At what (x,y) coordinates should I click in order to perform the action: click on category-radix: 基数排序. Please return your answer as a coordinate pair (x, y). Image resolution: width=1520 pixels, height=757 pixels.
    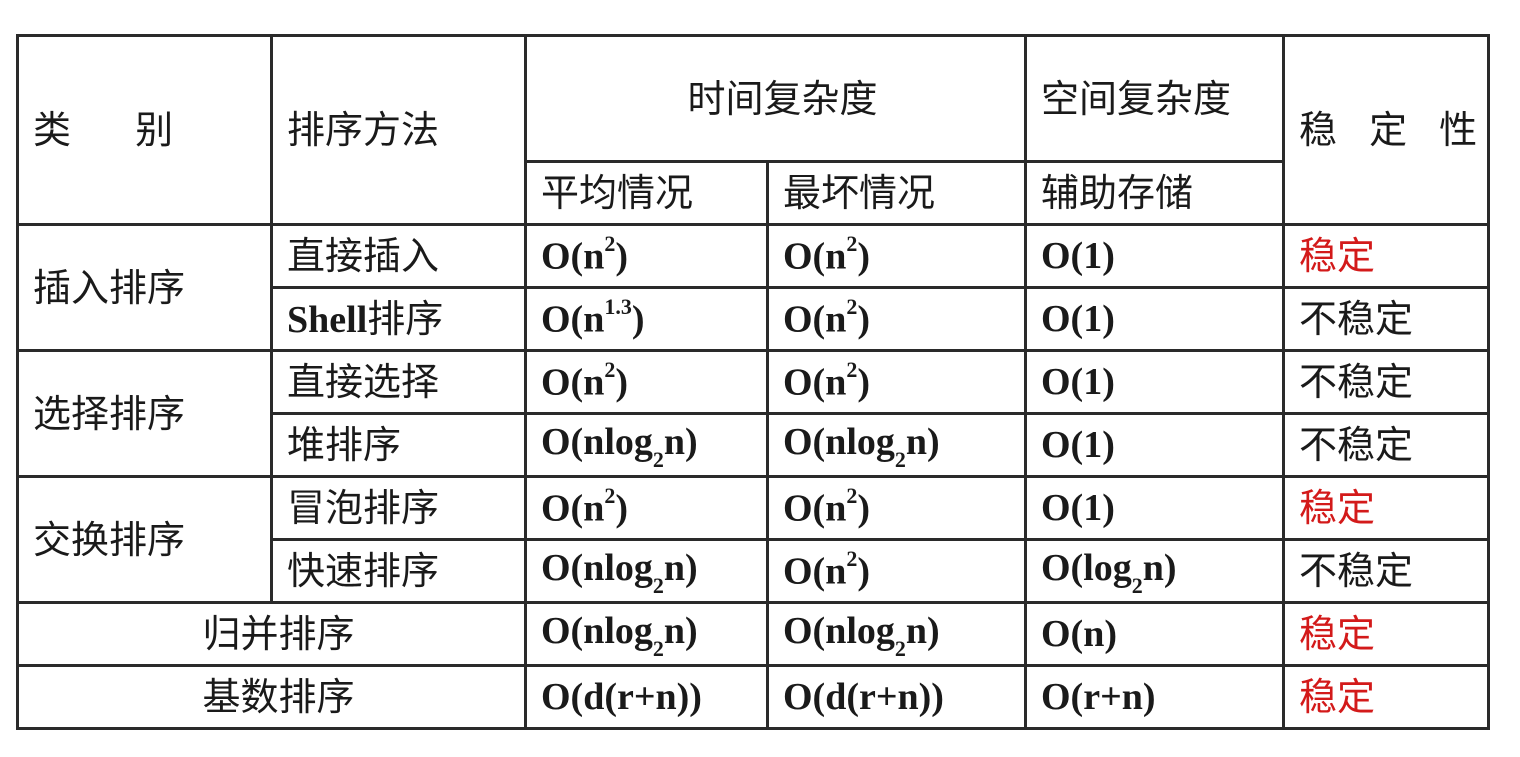
    Looking at the image, I should click on (271, 697).